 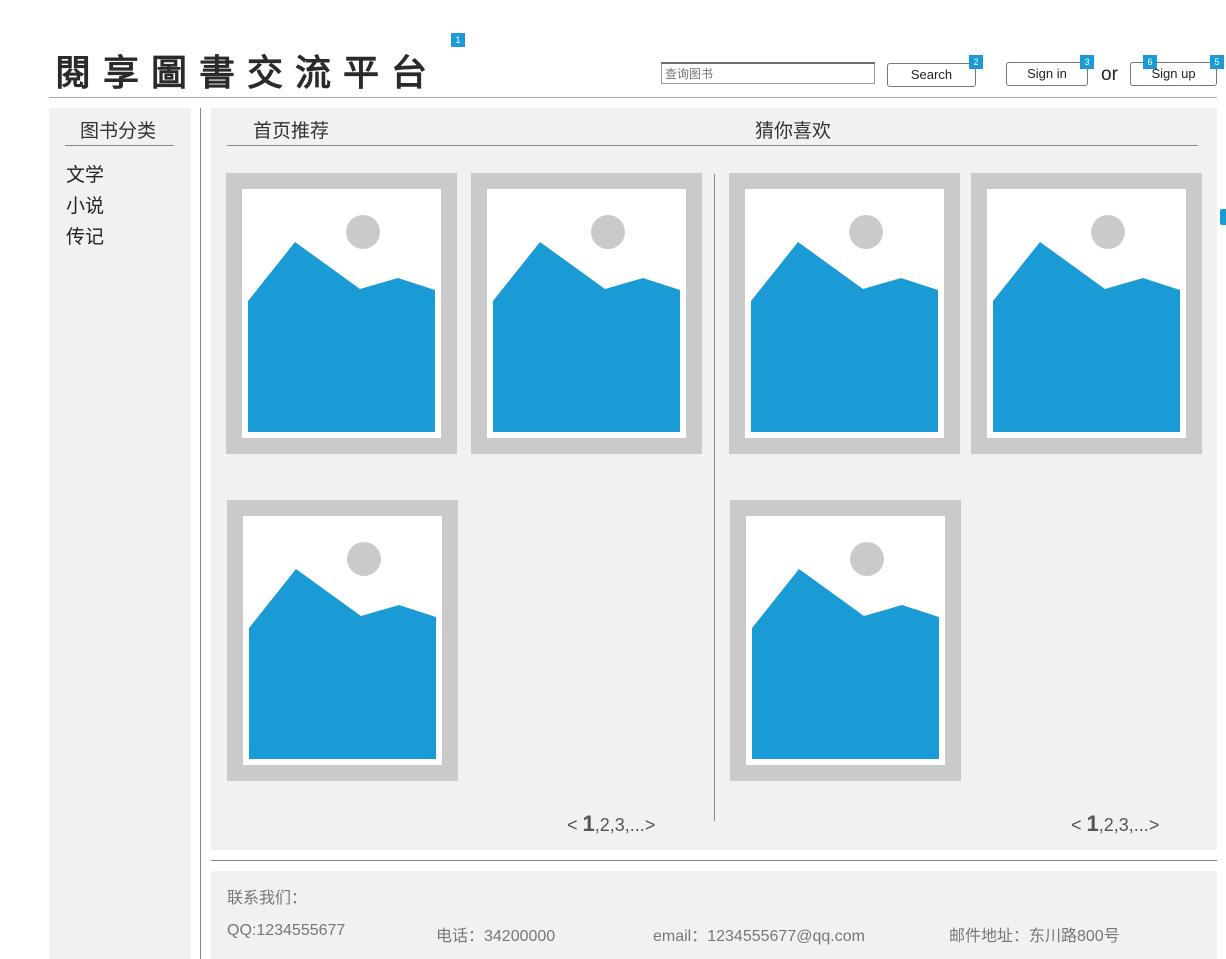 What do you see at coordinates (759, 934) in the screenshot?
I see `contact-email: email：1234555677@qq.com` at bounding box center [759, 934].